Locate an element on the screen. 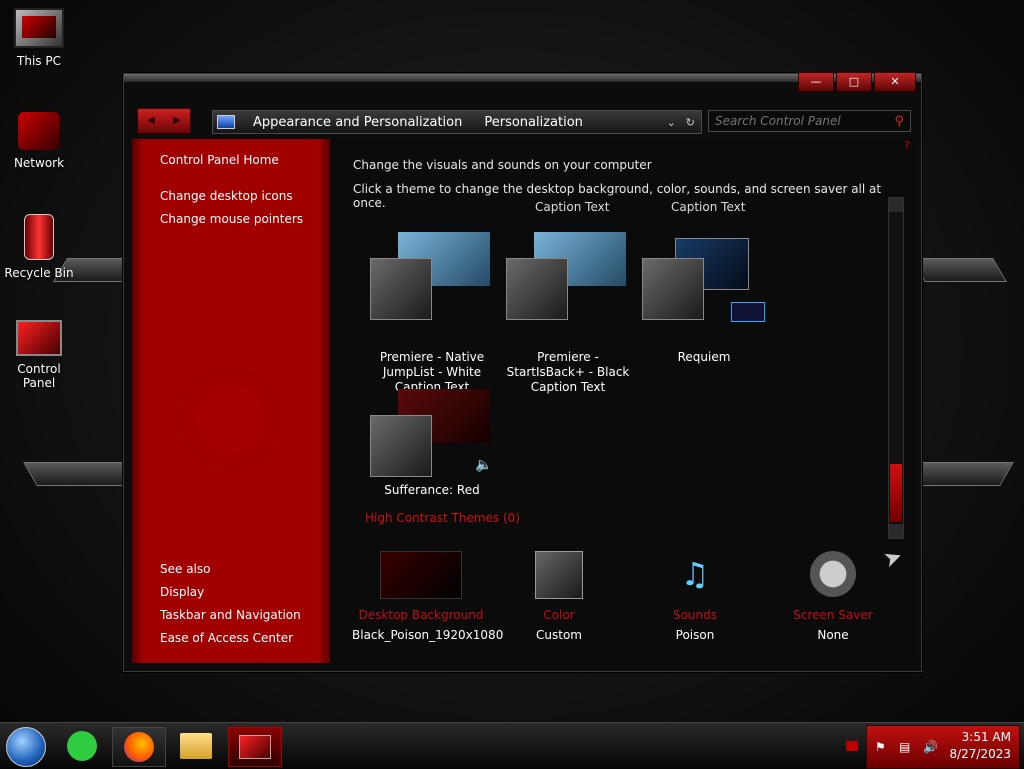  emblem-watermark is located at coordinates (230, 419).